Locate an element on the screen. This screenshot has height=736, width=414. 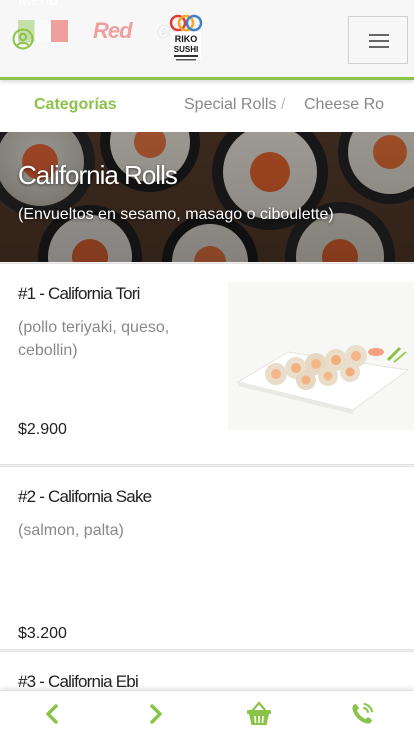
product-description: (pollo teriyaki, queso, cebollin) is located at coordinates (94, 339).